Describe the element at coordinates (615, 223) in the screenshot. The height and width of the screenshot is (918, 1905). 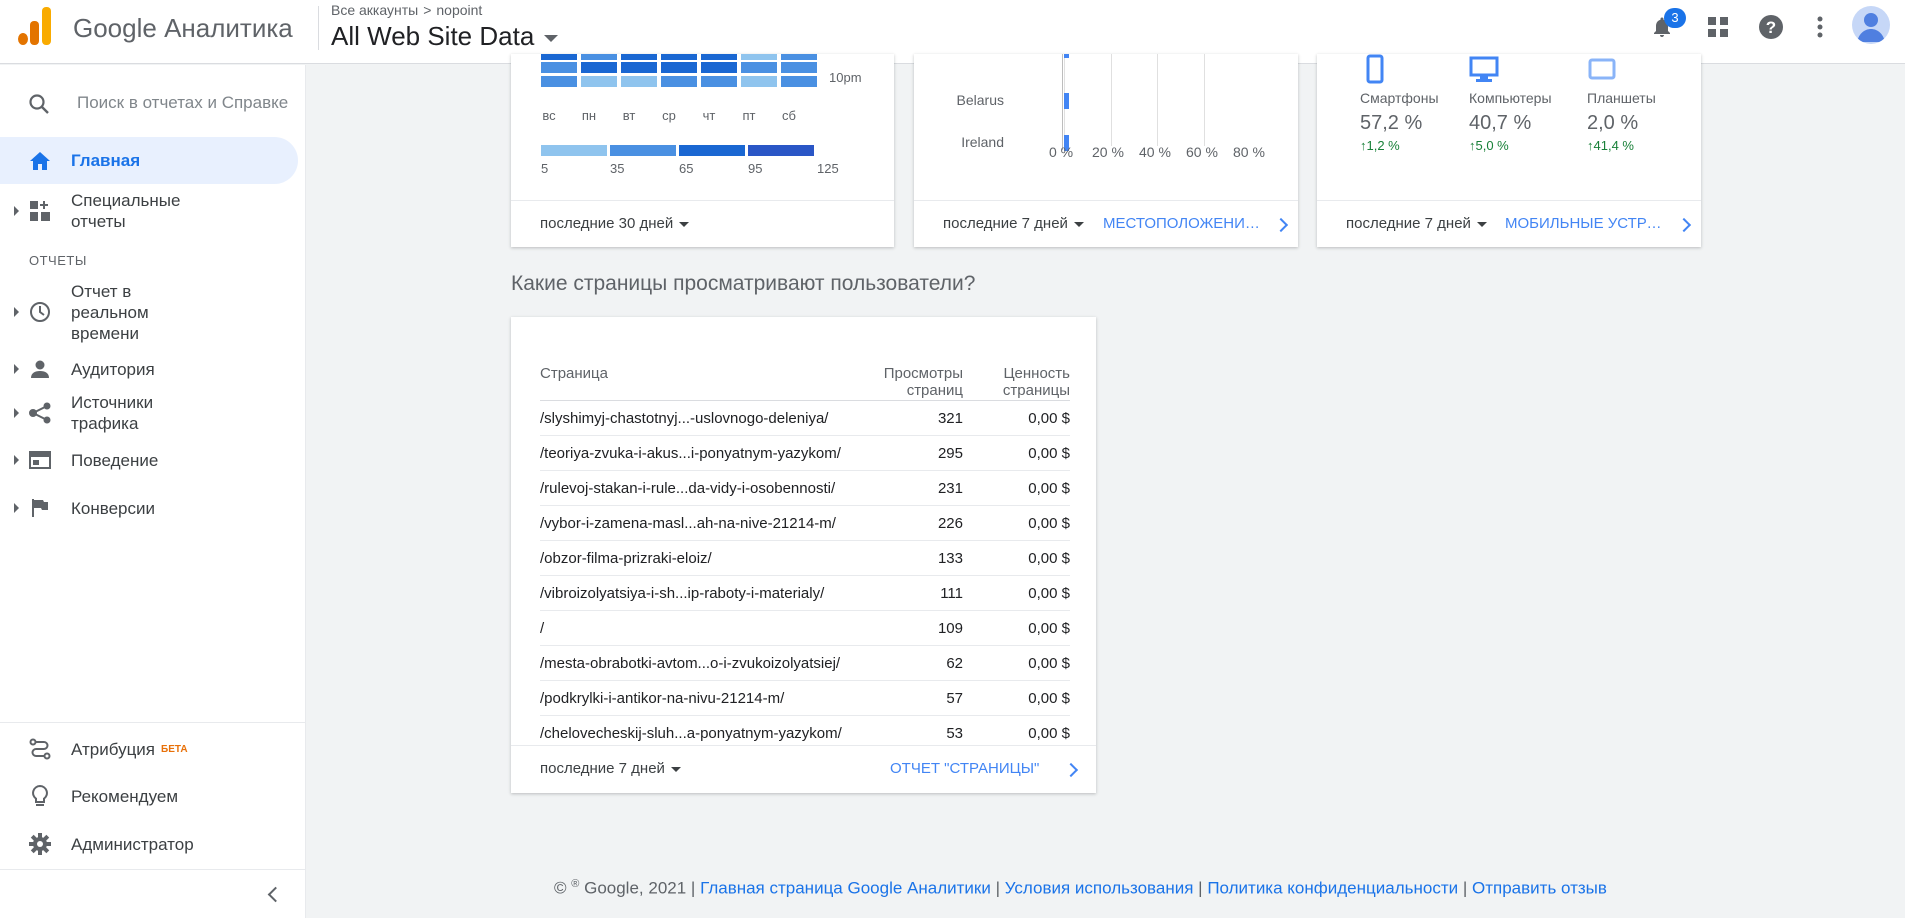
I see `date-range-selector: последние 30 дней` at that location.